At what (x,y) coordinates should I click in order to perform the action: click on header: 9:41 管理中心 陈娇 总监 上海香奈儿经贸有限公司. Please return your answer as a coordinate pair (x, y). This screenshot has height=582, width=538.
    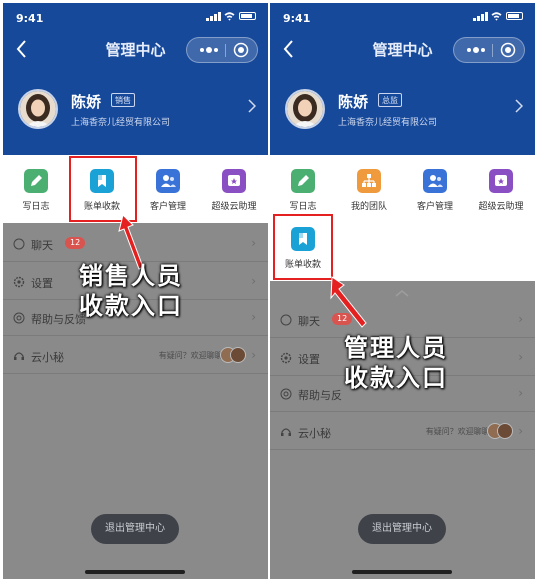
    Looking at the image, I should click on (402, 79).